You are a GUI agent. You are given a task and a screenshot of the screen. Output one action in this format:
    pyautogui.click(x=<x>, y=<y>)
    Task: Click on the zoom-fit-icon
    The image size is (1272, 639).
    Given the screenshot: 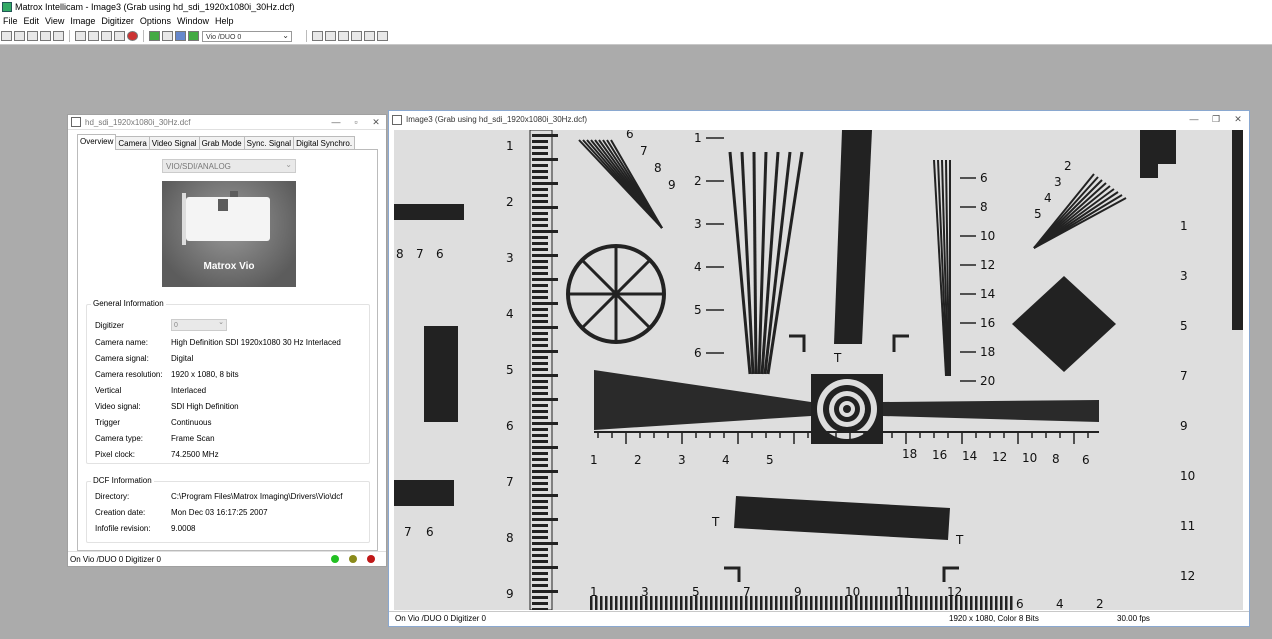 What is the action you would take?
    pyautogui.click(x=356, y=36)
    